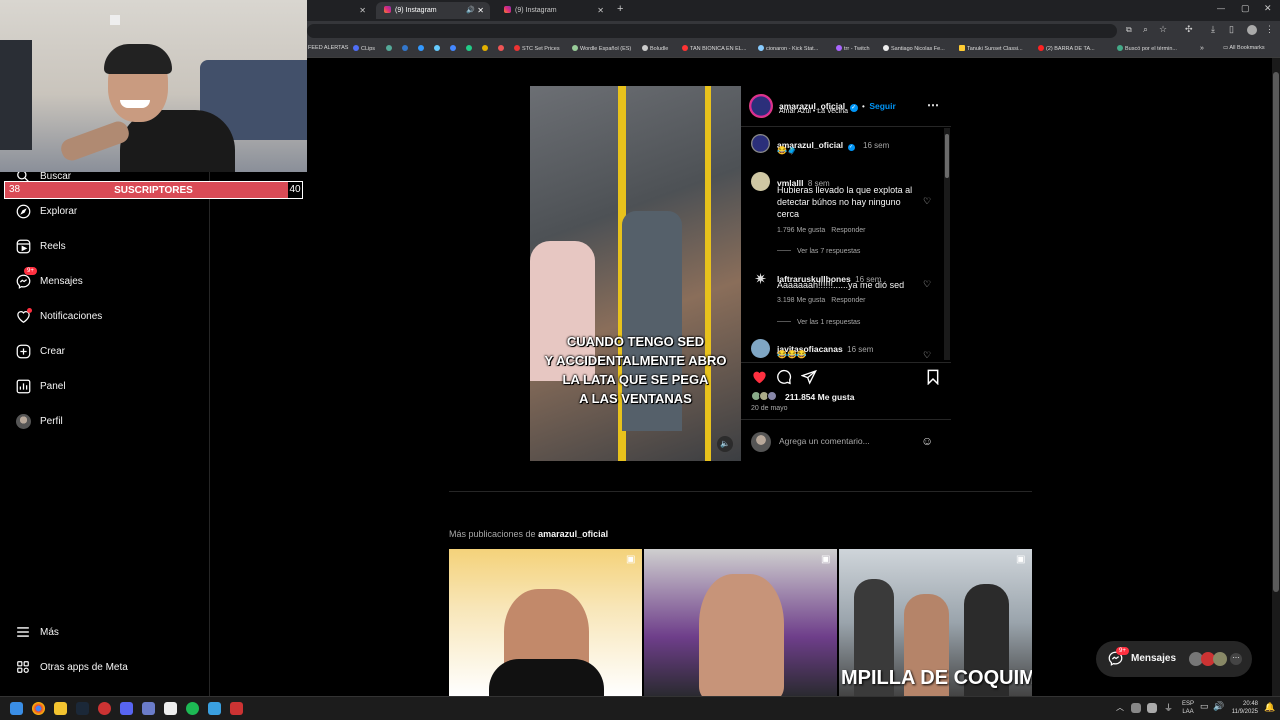 The height and width of the screenshot is (720, 1280). I want to click on emoji-icon: ☺, so click(927, 441).